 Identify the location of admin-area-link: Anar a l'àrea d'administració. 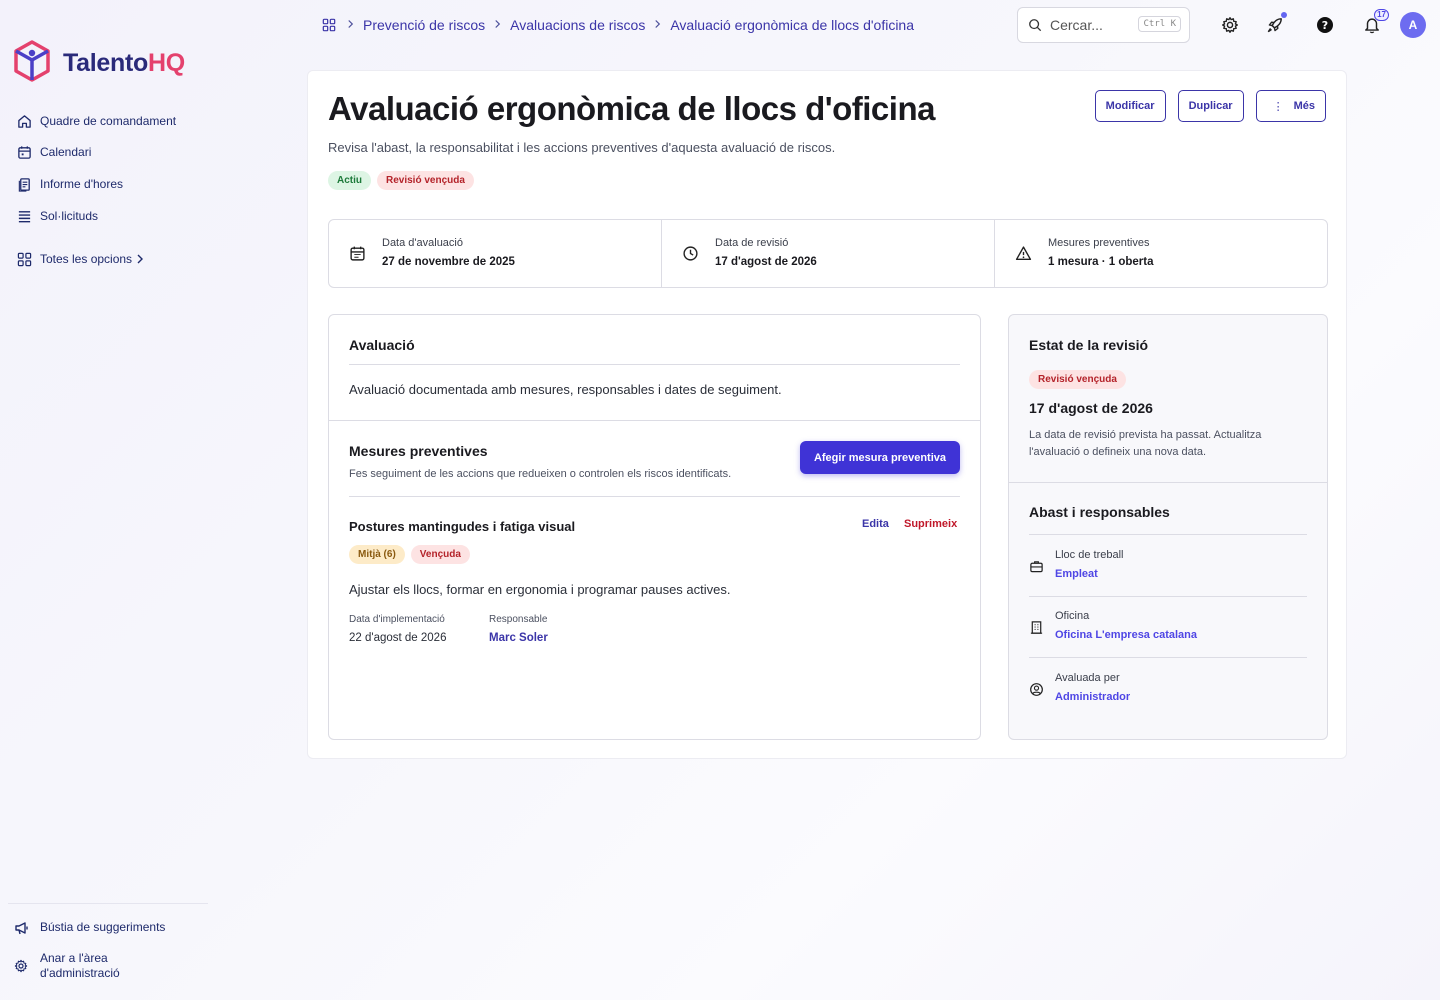
(109, 966).